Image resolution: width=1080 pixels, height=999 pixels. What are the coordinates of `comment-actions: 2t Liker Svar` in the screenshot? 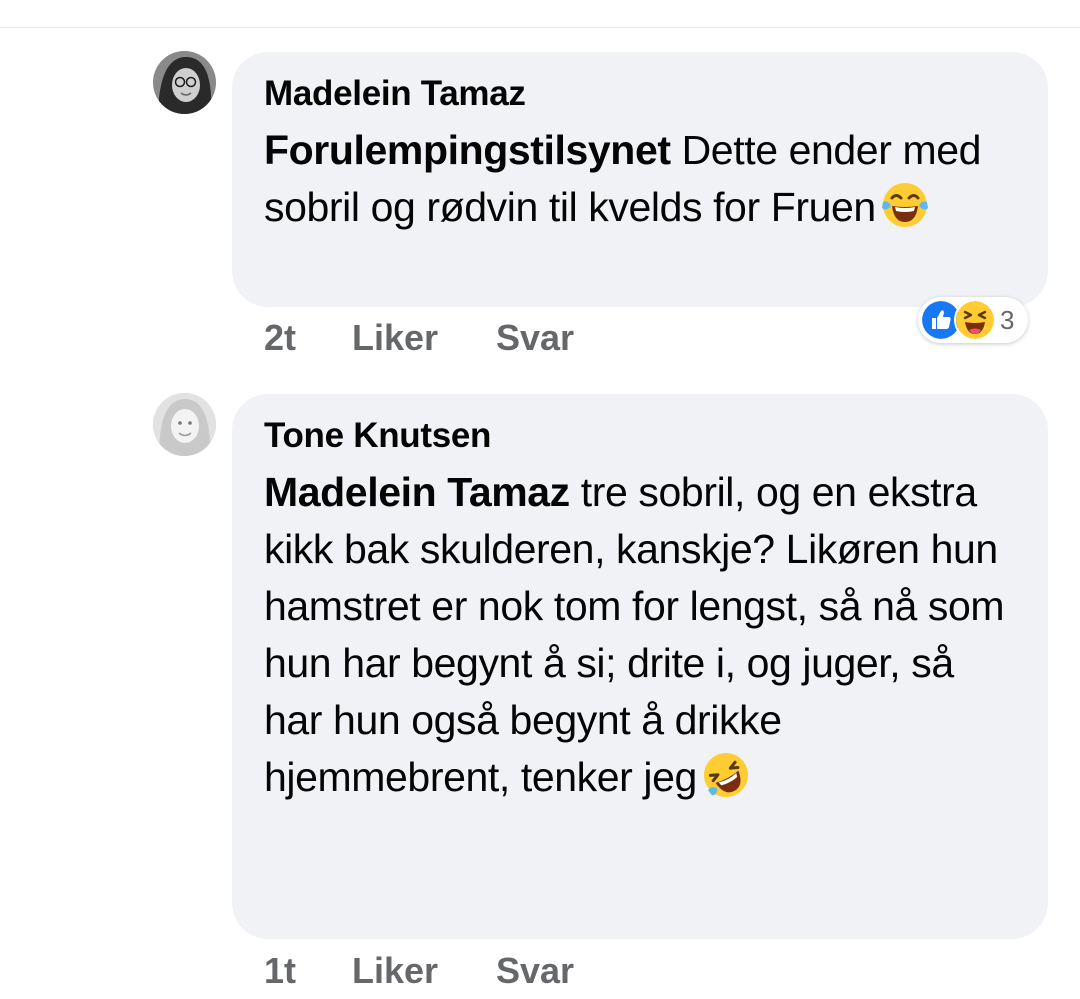 It's located at (419, 338).